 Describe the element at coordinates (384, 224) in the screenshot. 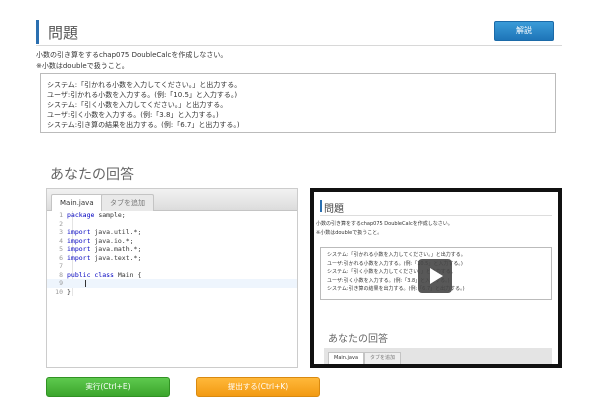

I see `video-description-line: 小数の引き算をするchap075 DoubleCalcを作成しなさい。` at that location.